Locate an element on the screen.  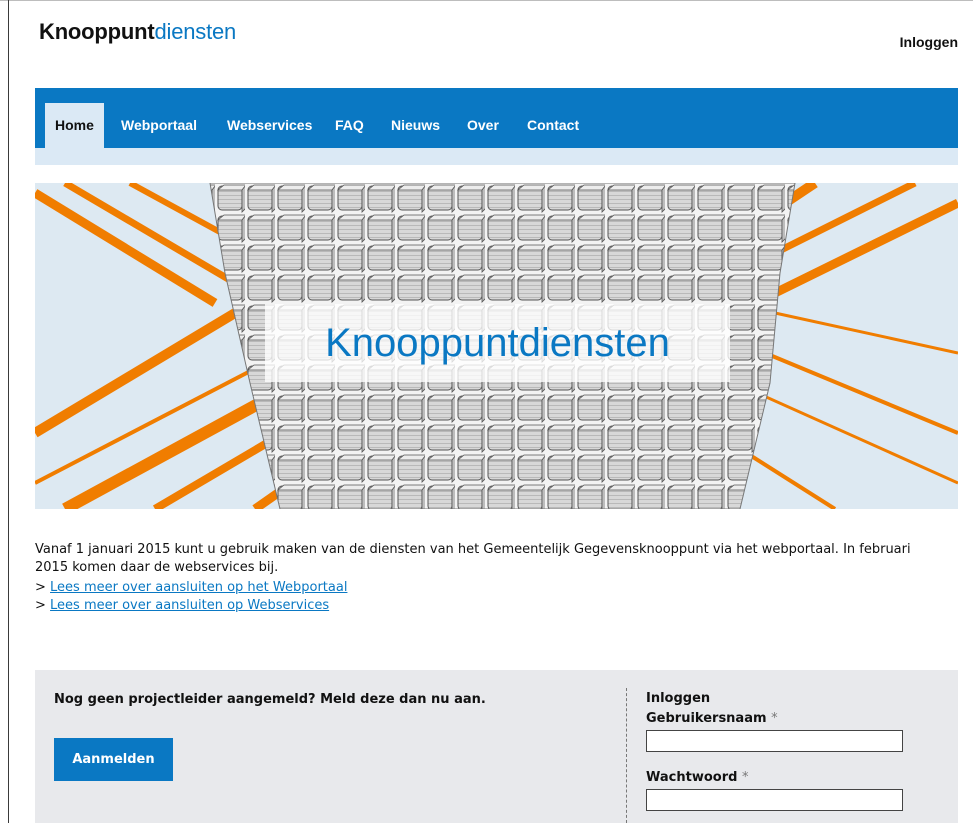
panel-divider is located at coordinates (626, 755).